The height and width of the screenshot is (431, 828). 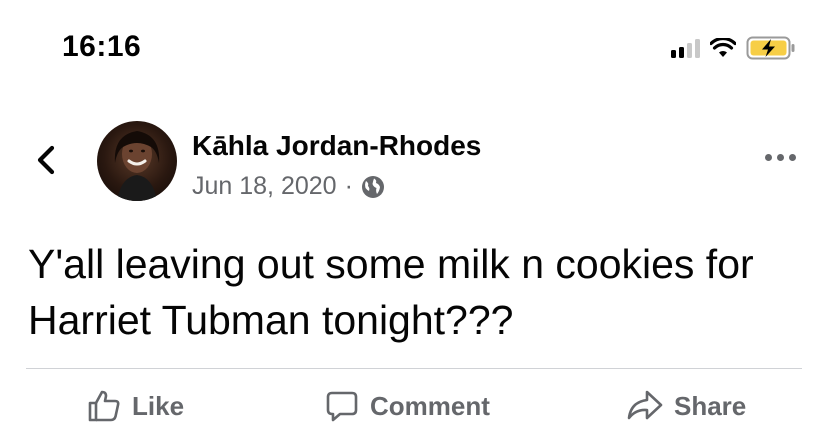 I want to click on post-meta: Jun 18, 2020 ·, so click(x=288, y=186).